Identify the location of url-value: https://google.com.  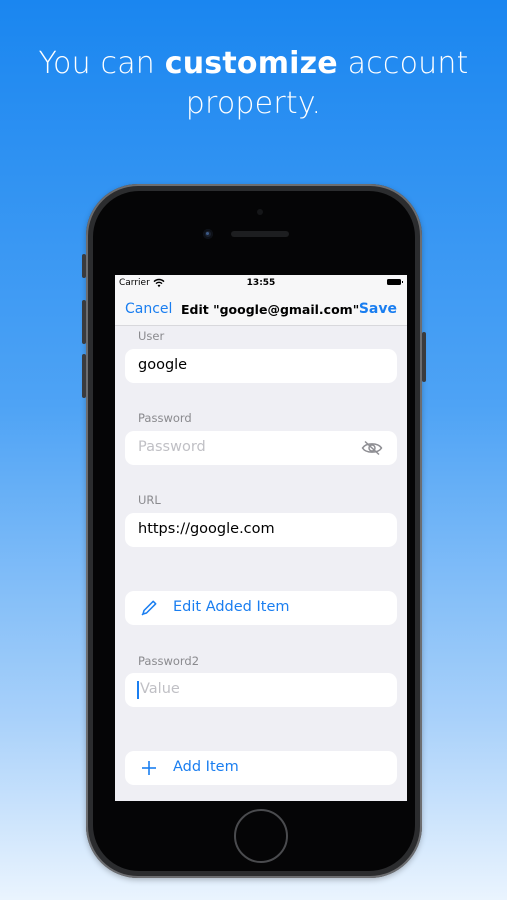
(206, 529).